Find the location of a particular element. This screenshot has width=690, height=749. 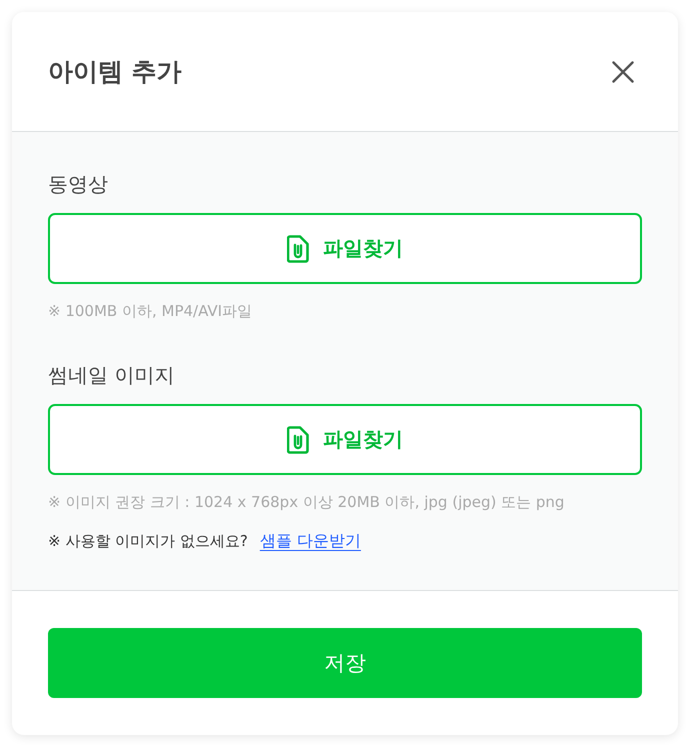

save-button: 저장 is located at coordinates (345, 663).